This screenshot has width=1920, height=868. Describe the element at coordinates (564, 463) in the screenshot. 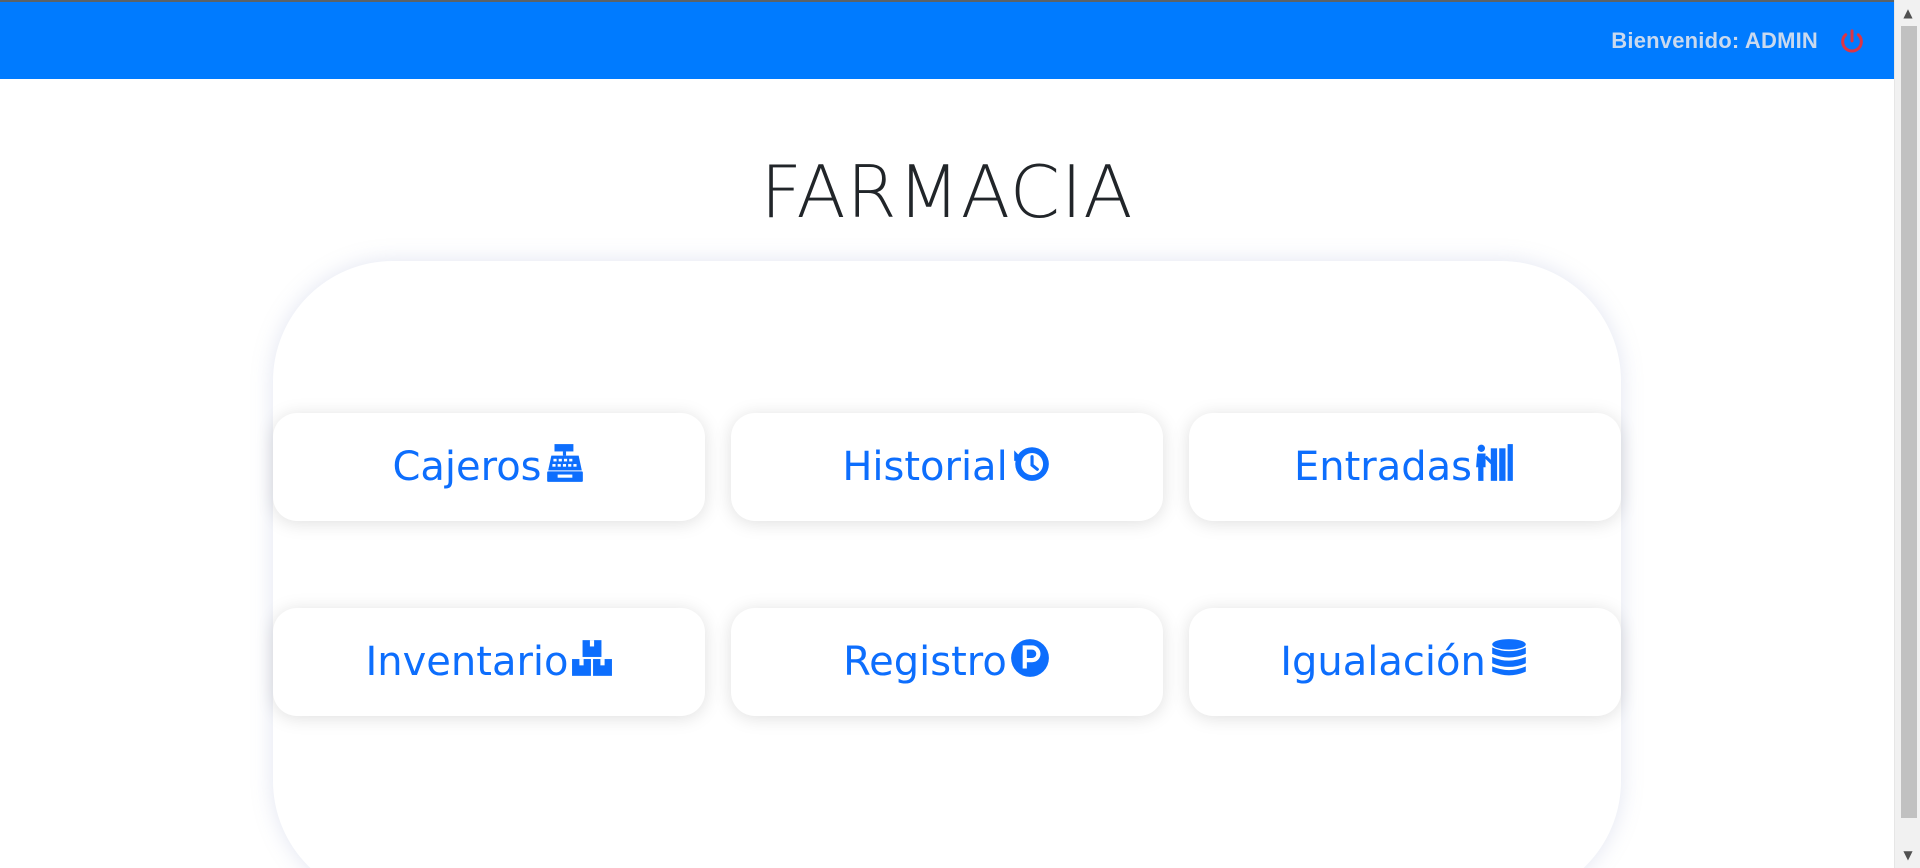

I see `cash-register-icon` at that location.